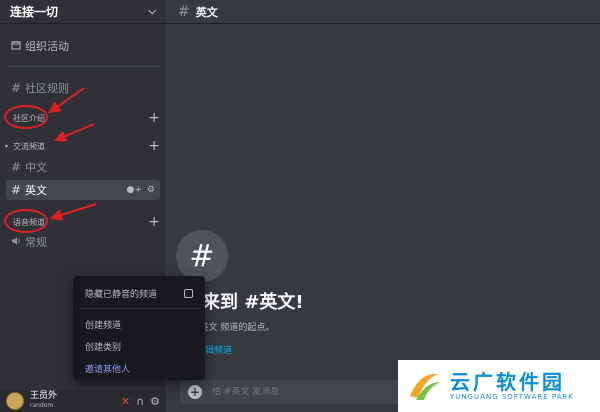 The height and width of the screenshot is (412, 600). Describe the element at coordinates (507, 382) in the screenshot. I see `watermark-cn: 云广软件园` at that location.